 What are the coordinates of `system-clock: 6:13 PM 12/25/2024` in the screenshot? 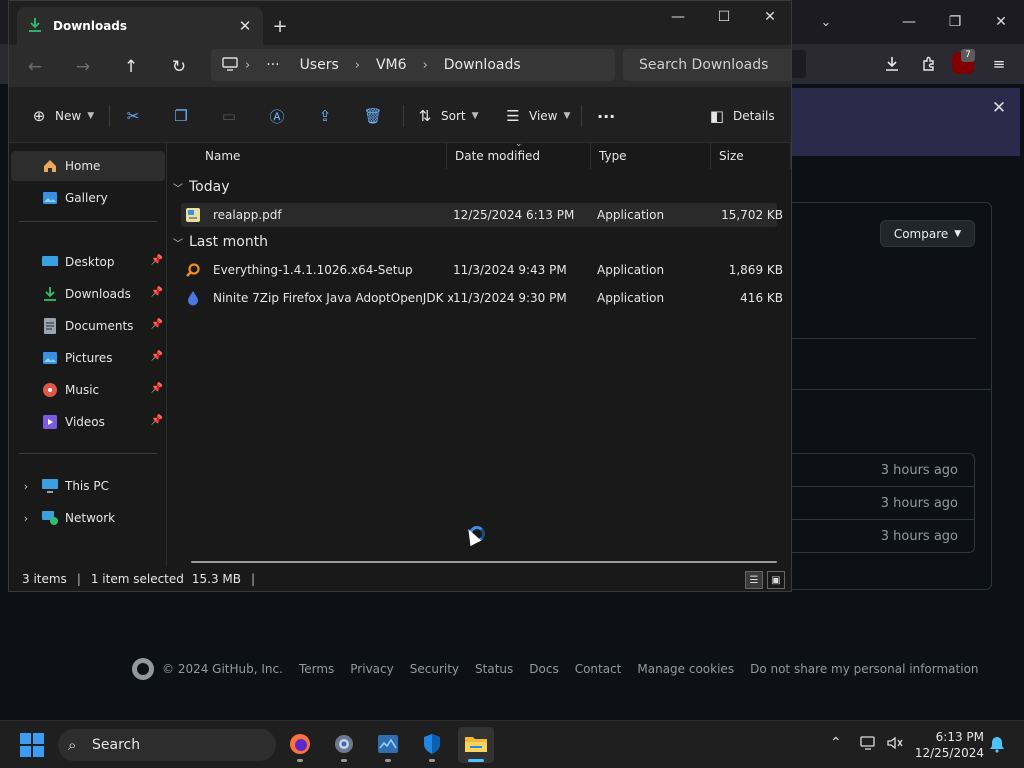 It's located at (948, 745).